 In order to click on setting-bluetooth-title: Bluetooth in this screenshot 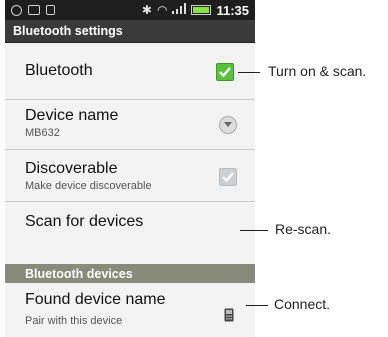, I will do `click(59, 70)`.